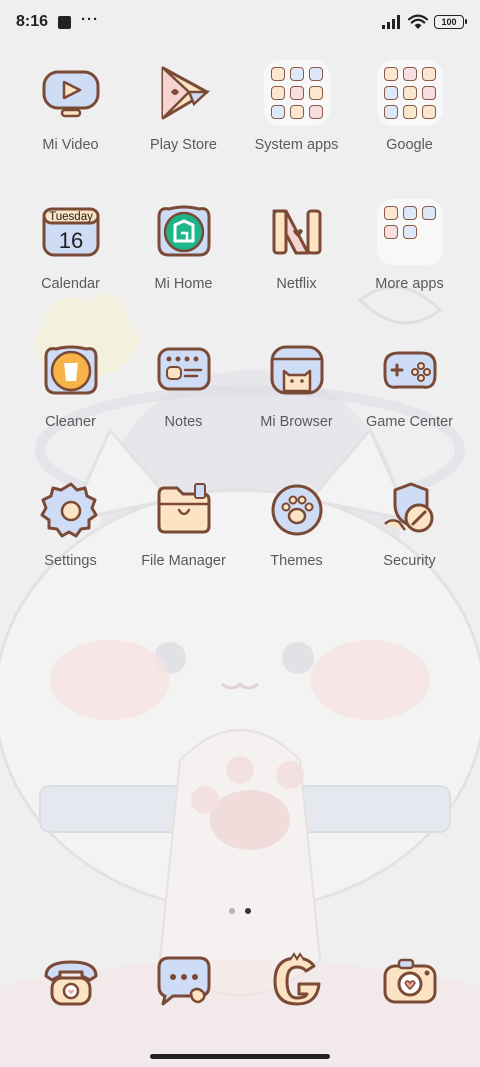  I want to click on dock-camera, so click(409, 981).